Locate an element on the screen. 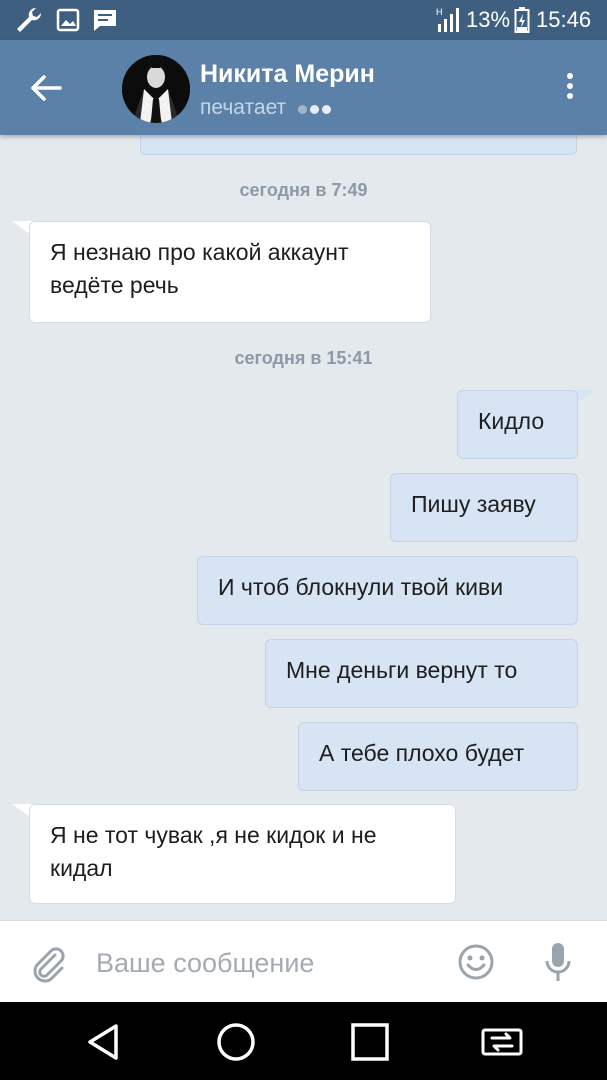  signal-icon: H is located at coordinates (447, 19).